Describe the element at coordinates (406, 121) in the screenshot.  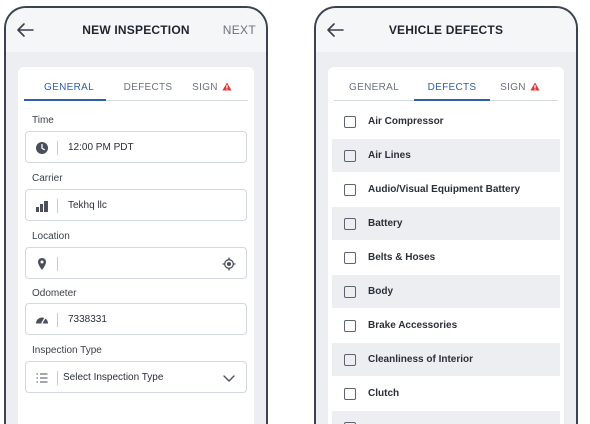
I see `defect-label: Air Compressor` at that location.